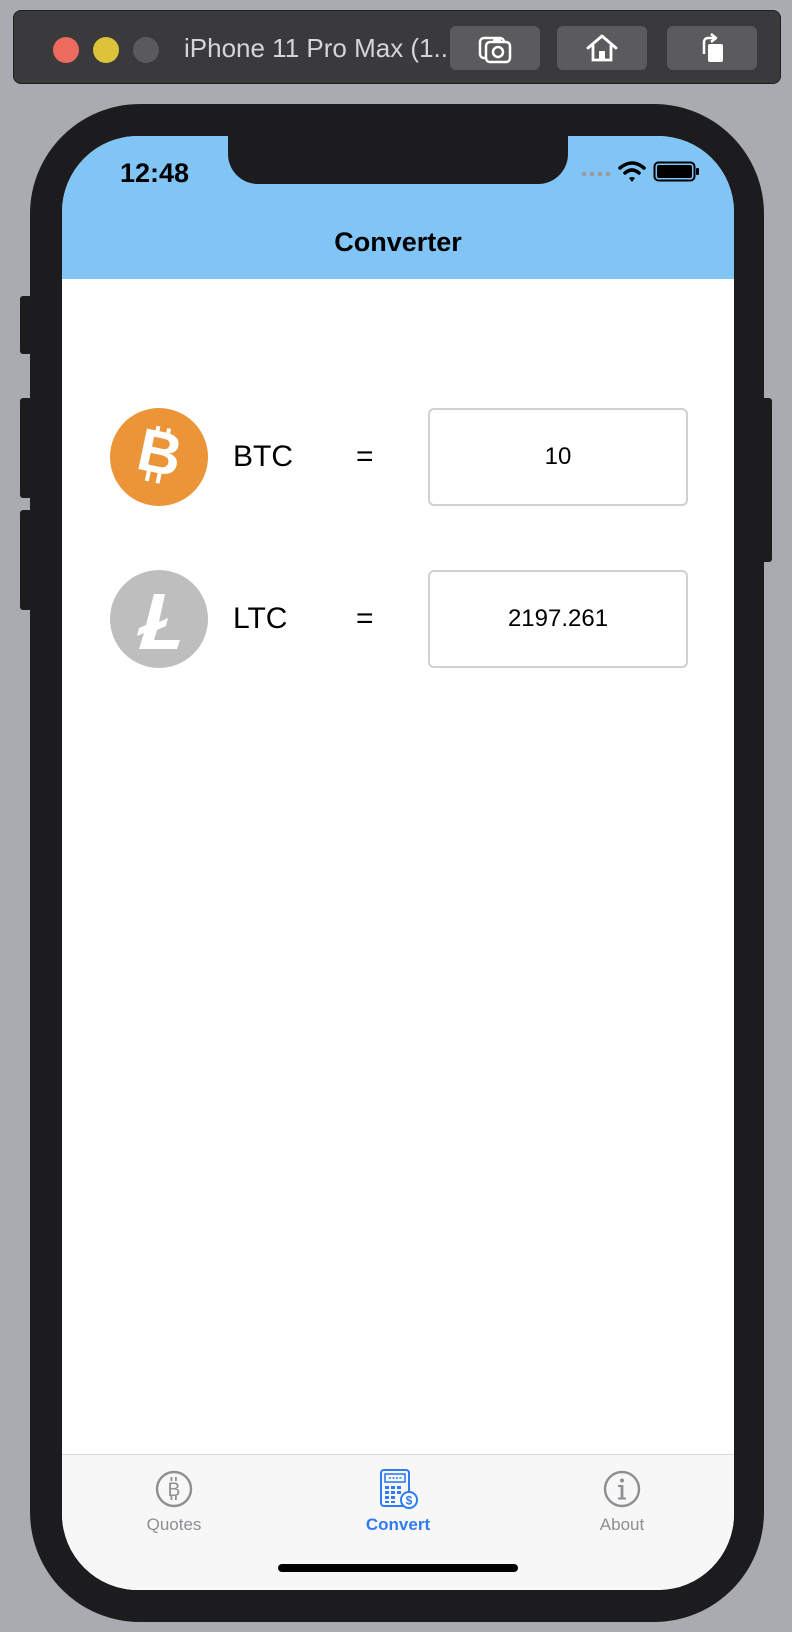 Image resolution: width=792 pixels, height=1632 pixels. I want to click on minimize-window-button, so click(106, 50).